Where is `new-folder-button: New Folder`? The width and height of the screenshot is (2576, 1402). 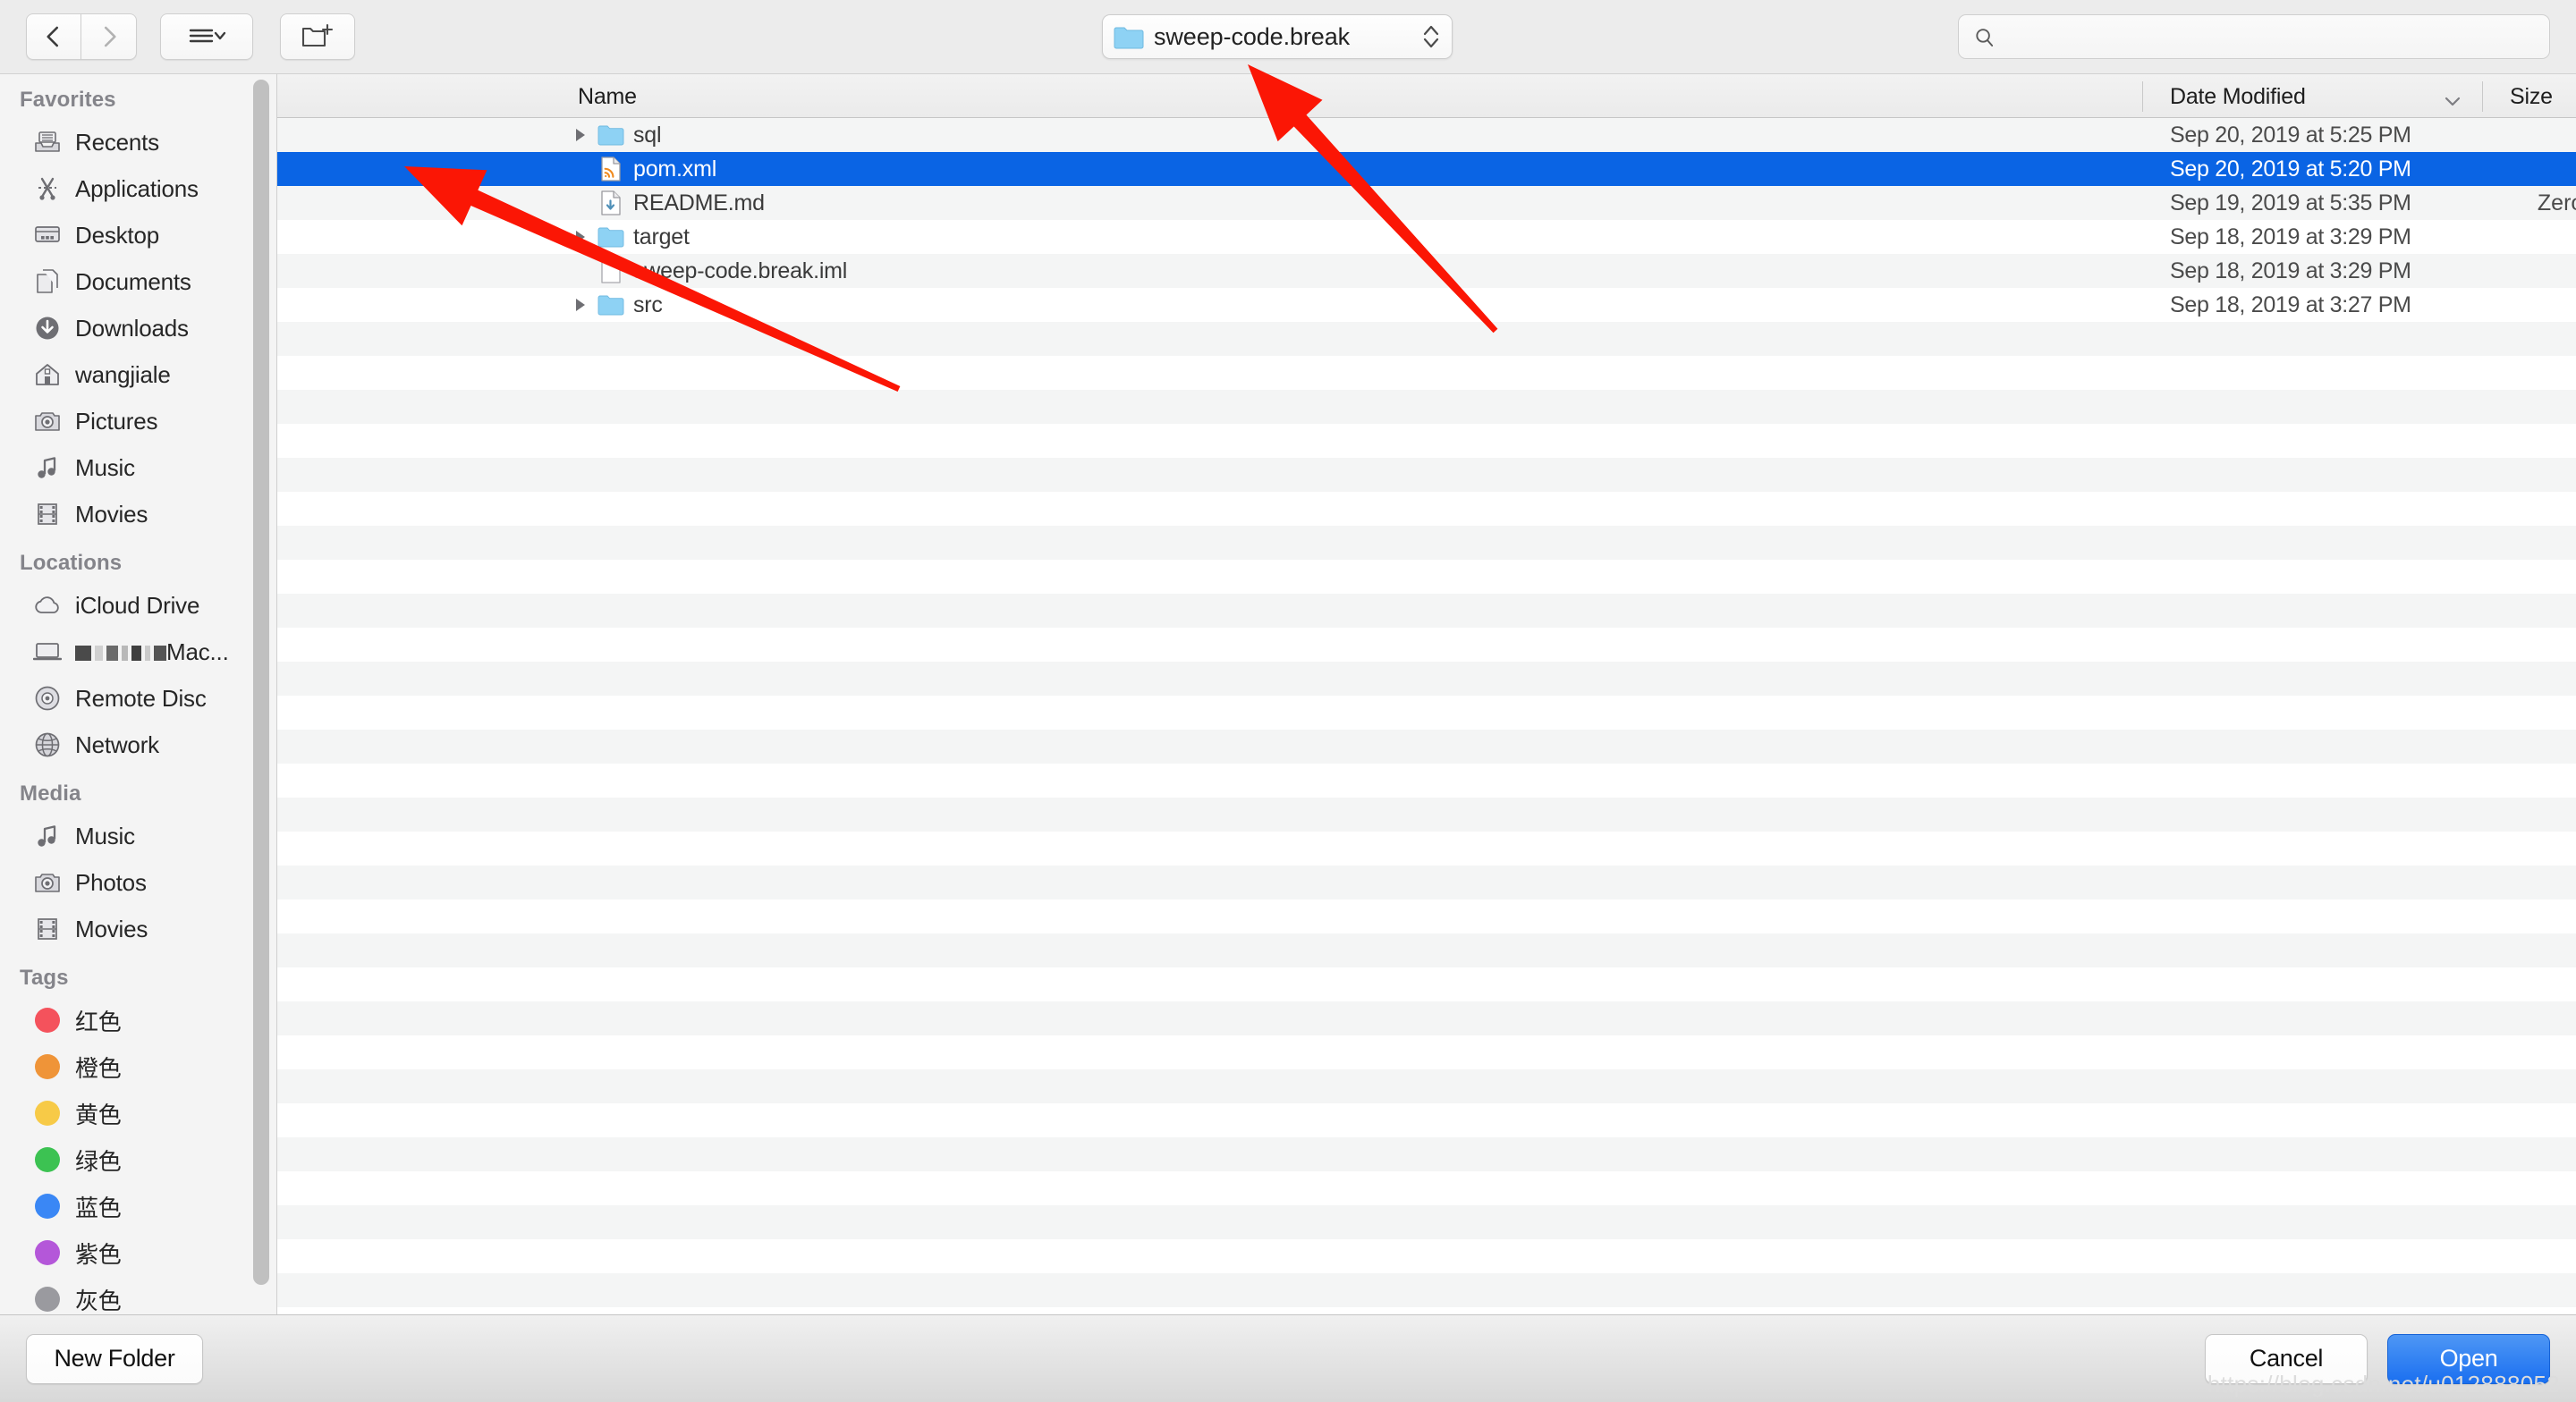
new-folder-button: New Folder is located at coordinates (114, 1359).